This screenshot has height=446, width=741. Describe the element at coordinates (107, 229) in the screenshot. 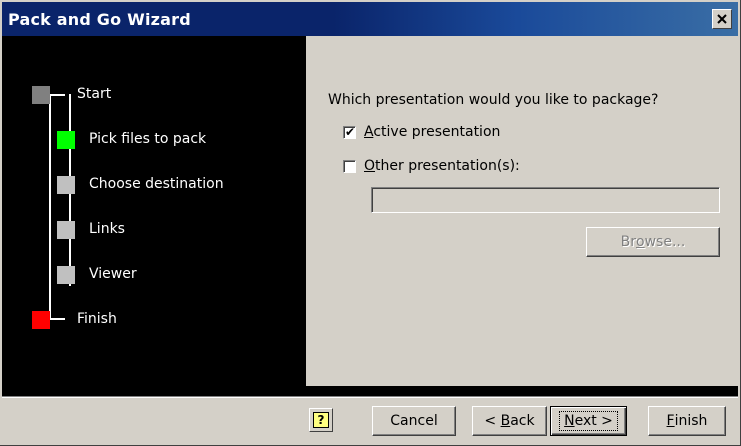

I see `step-label-links: Links` at that location.